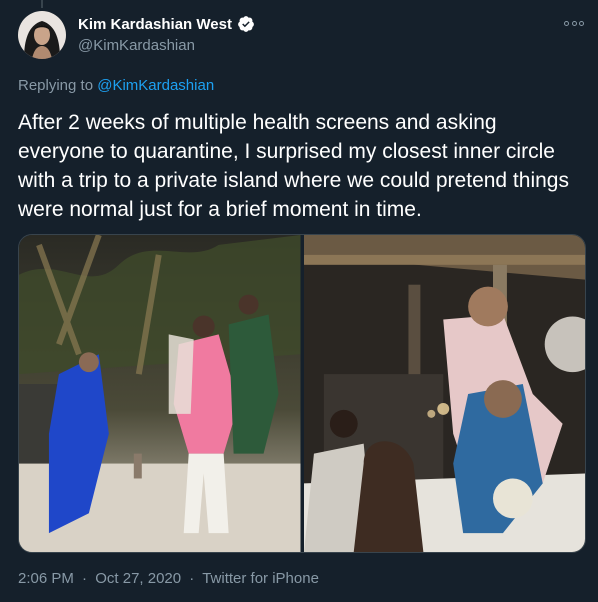 This screenshot has height=602, width=598. Describe the element at coordinates (246, 24) in the screenshot. I see `verified-badge-icon` at that location.